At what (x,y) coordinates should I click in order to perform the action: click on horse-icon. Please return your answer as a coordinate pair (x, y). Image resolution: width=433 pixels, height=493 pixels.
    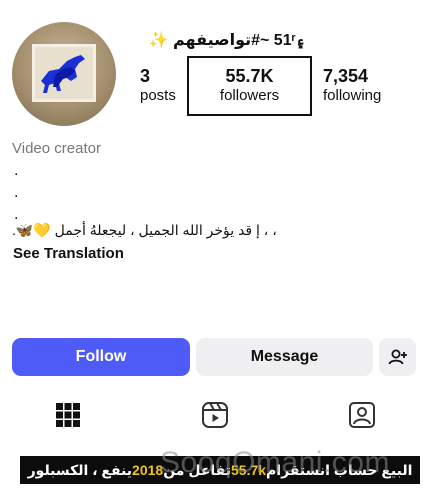
    Looking at the image, I should click on (64, 73).